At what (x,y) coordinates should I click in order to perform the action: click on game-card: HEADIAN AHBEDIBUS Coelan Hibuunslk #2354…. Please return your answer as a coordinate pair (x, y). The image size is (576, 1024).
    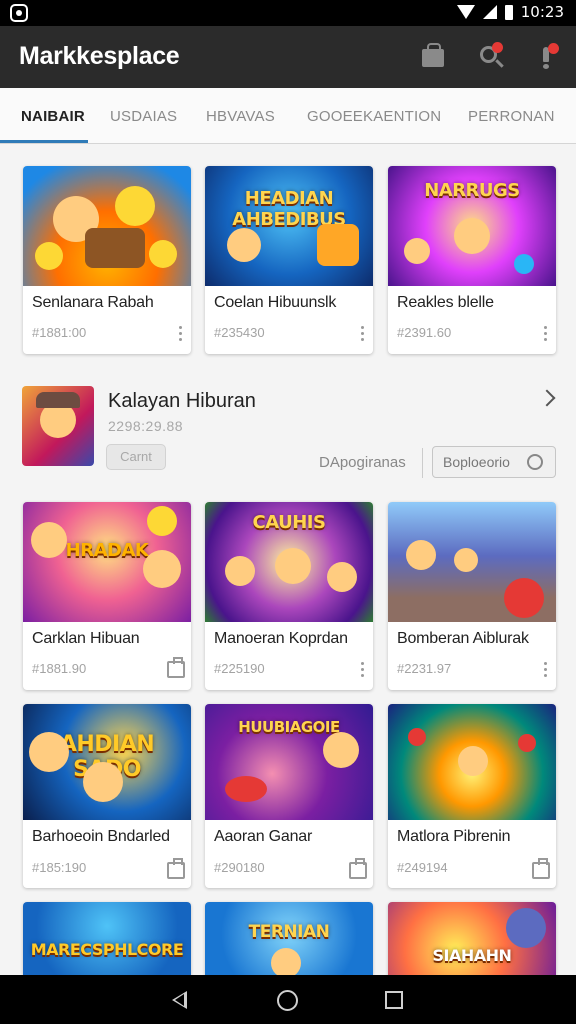
    Looking at the image, I should click on (289, 260).